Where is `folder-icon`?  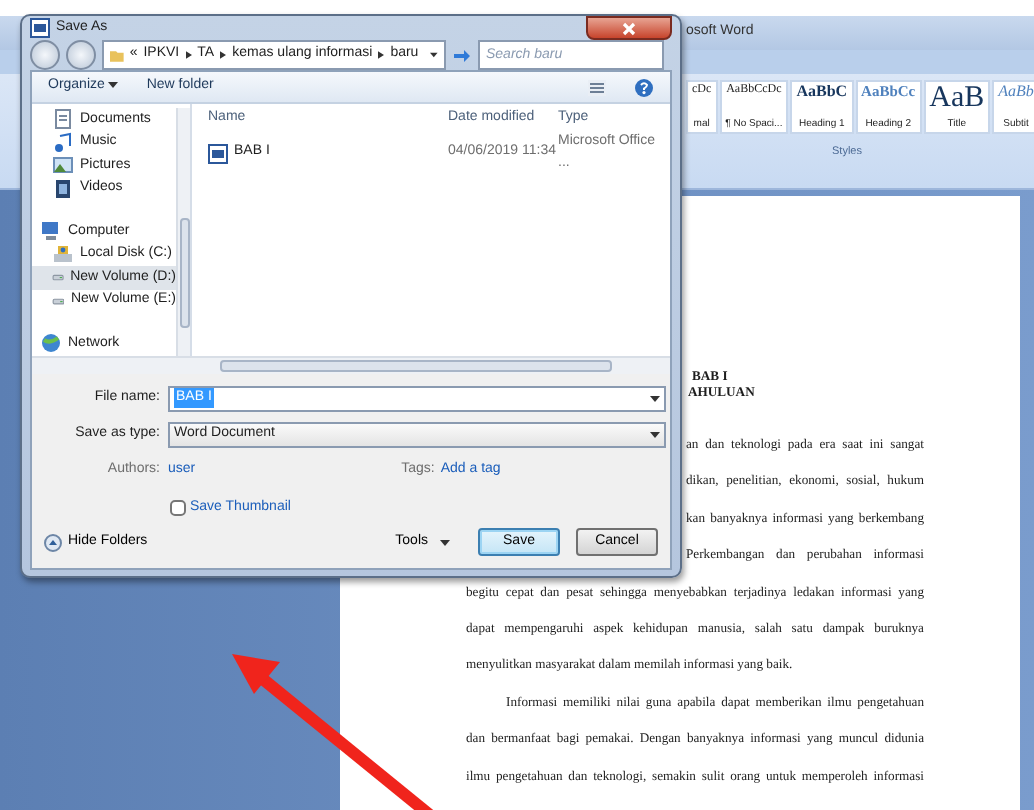 folder-icon is located at coordinates (117, 55).